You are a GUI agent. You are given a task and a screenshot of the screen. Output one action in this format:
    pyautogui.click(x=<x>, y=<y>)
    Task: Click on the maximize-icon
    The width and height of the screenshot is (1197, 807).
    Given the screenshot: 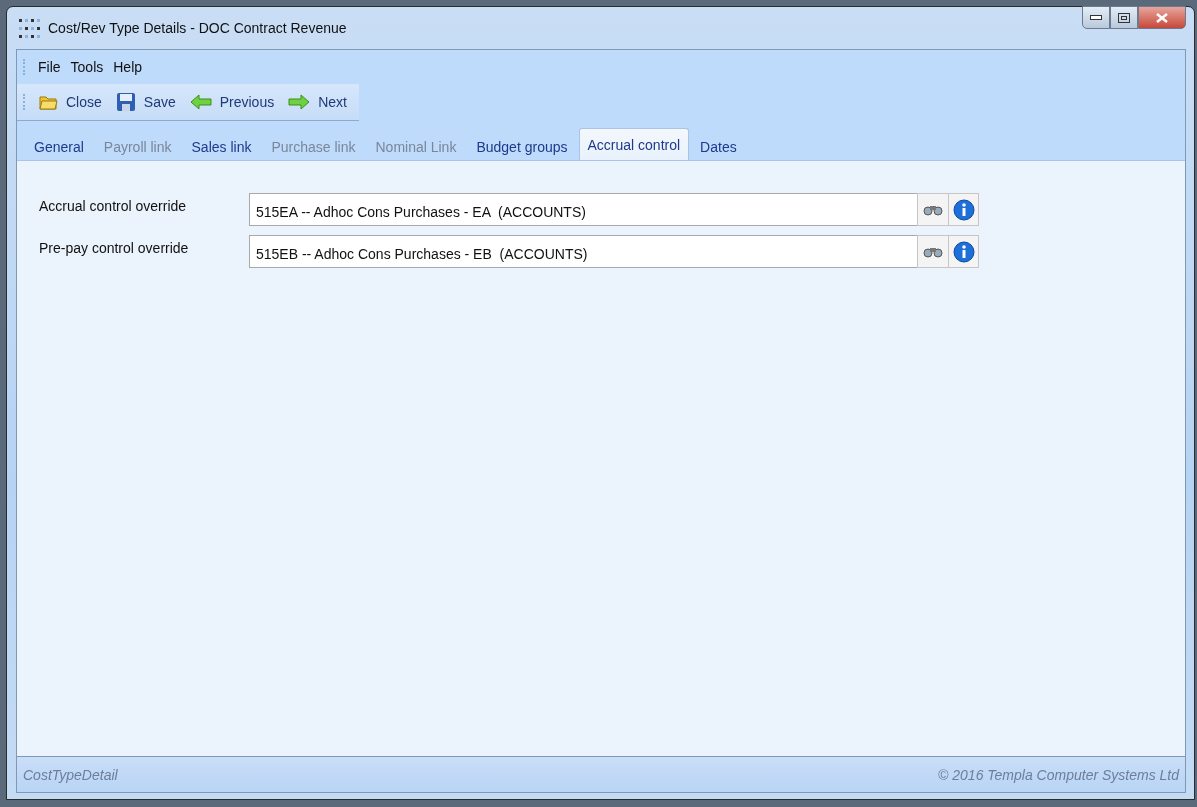 What is the action you would take?
    pyautogui.click(x=1124, y=17)
    